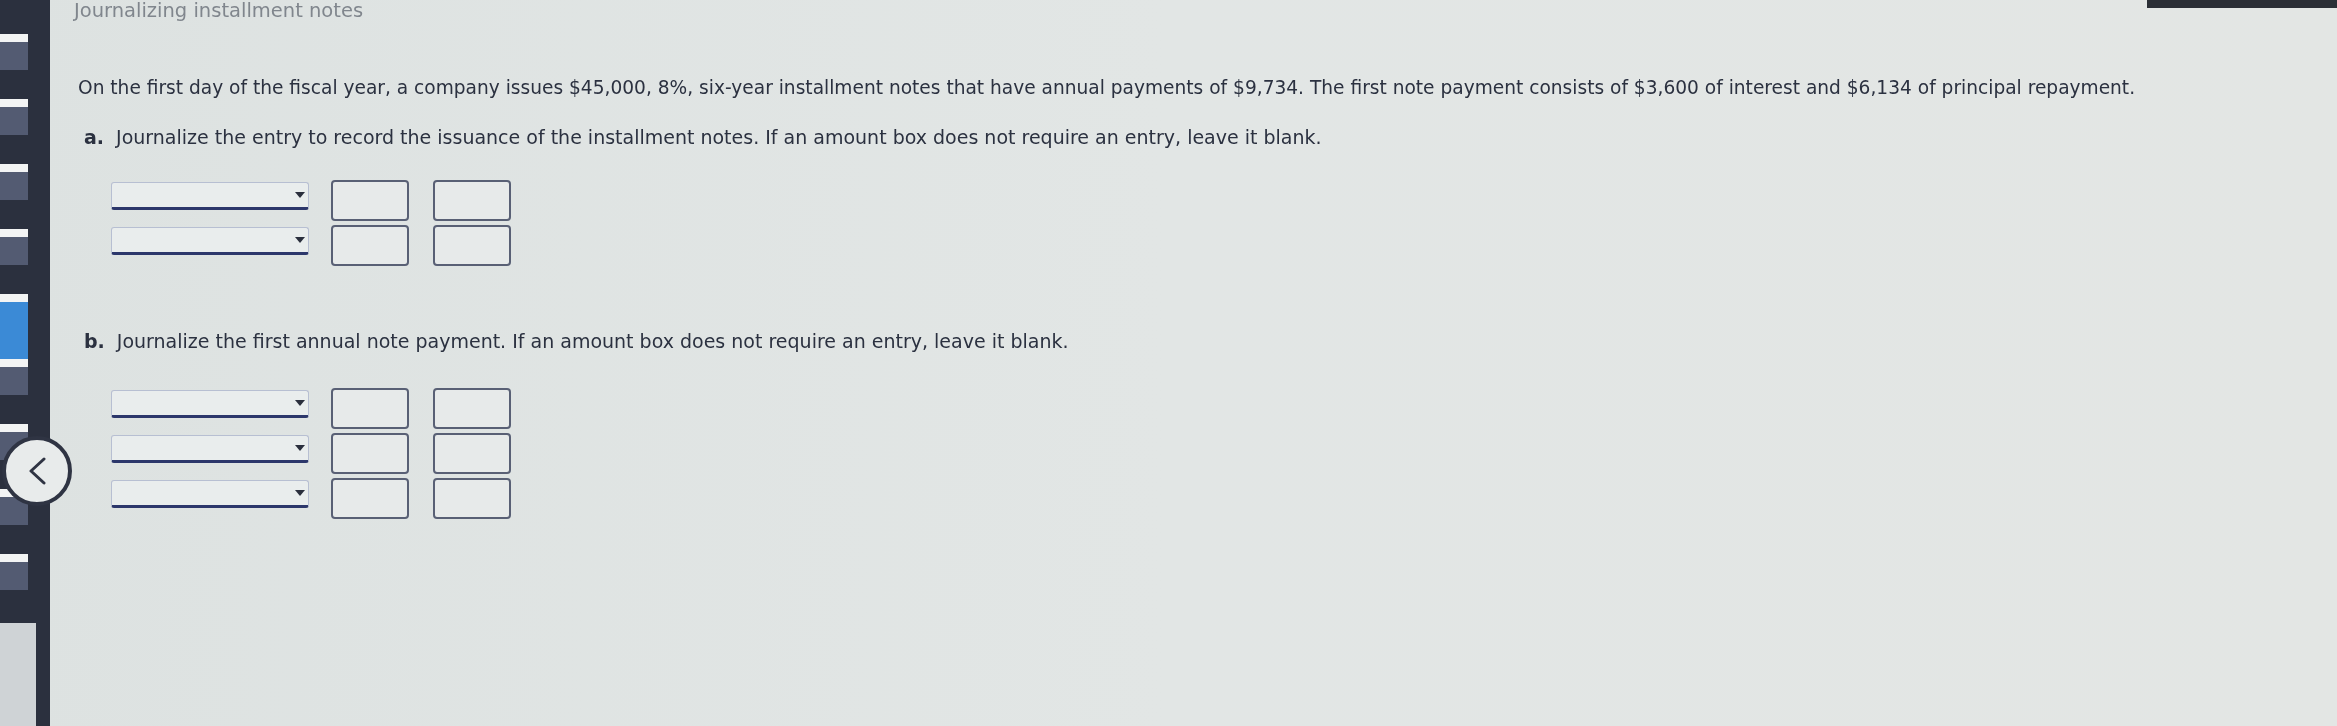  What do you see at coordinates (592, 341) in the screenshot?
I see `part-instruction: Journalize the first annual note payment. If an amount box does not require an entry, leave it blank.` at bounding box center [592, 341].